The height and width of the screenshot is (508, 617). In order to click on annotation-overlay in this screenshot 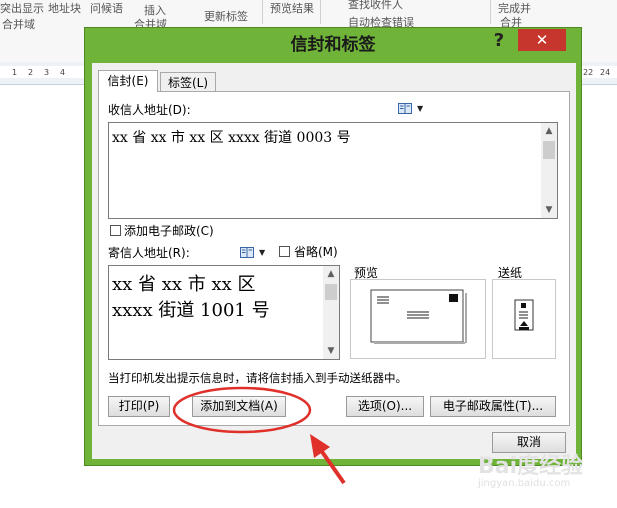, I will do `click(259, 435)`.